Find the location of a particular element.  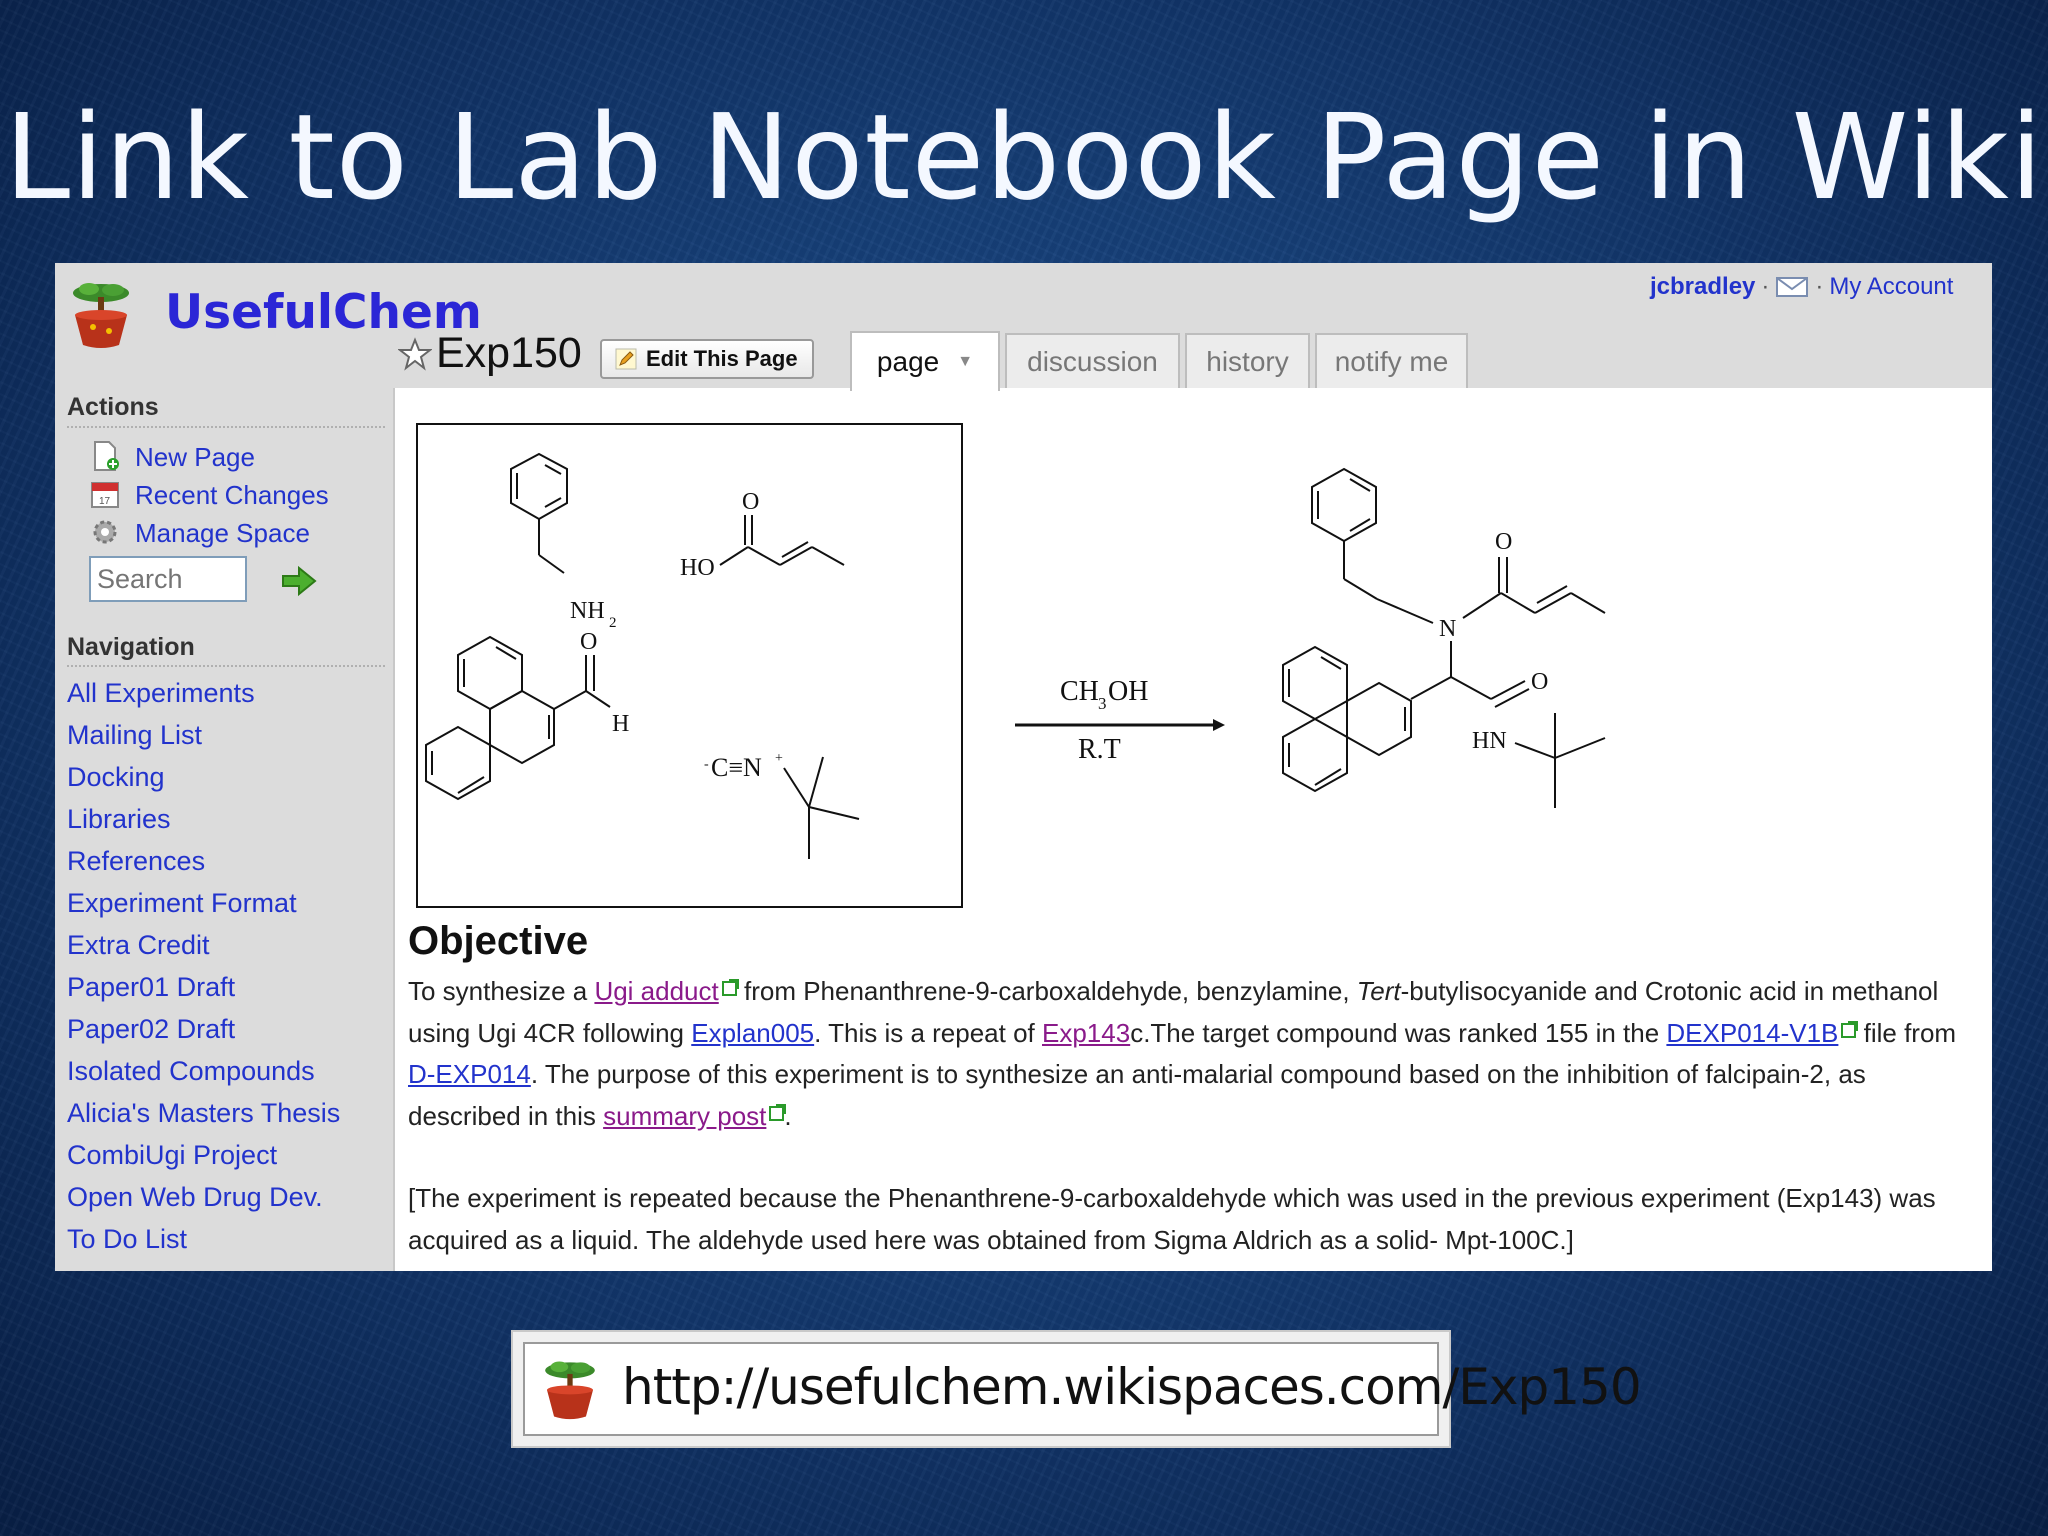

page-title: Exp150 is located at coordinates (490, 353).